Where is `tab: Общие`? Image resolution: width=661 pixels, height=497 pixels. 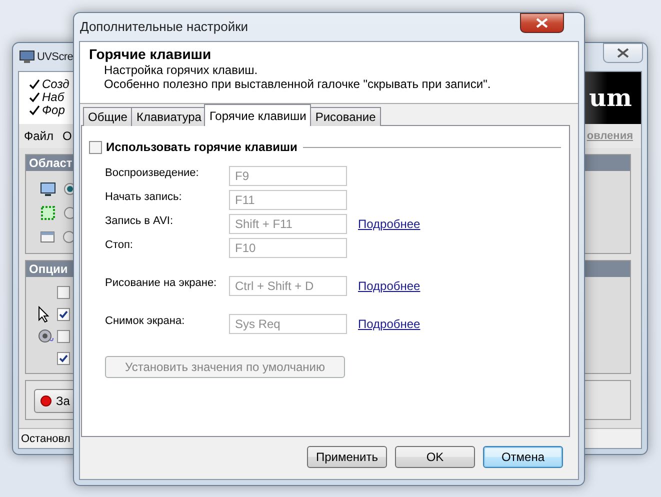 tab: Общие is located at coordinates (107, 116).